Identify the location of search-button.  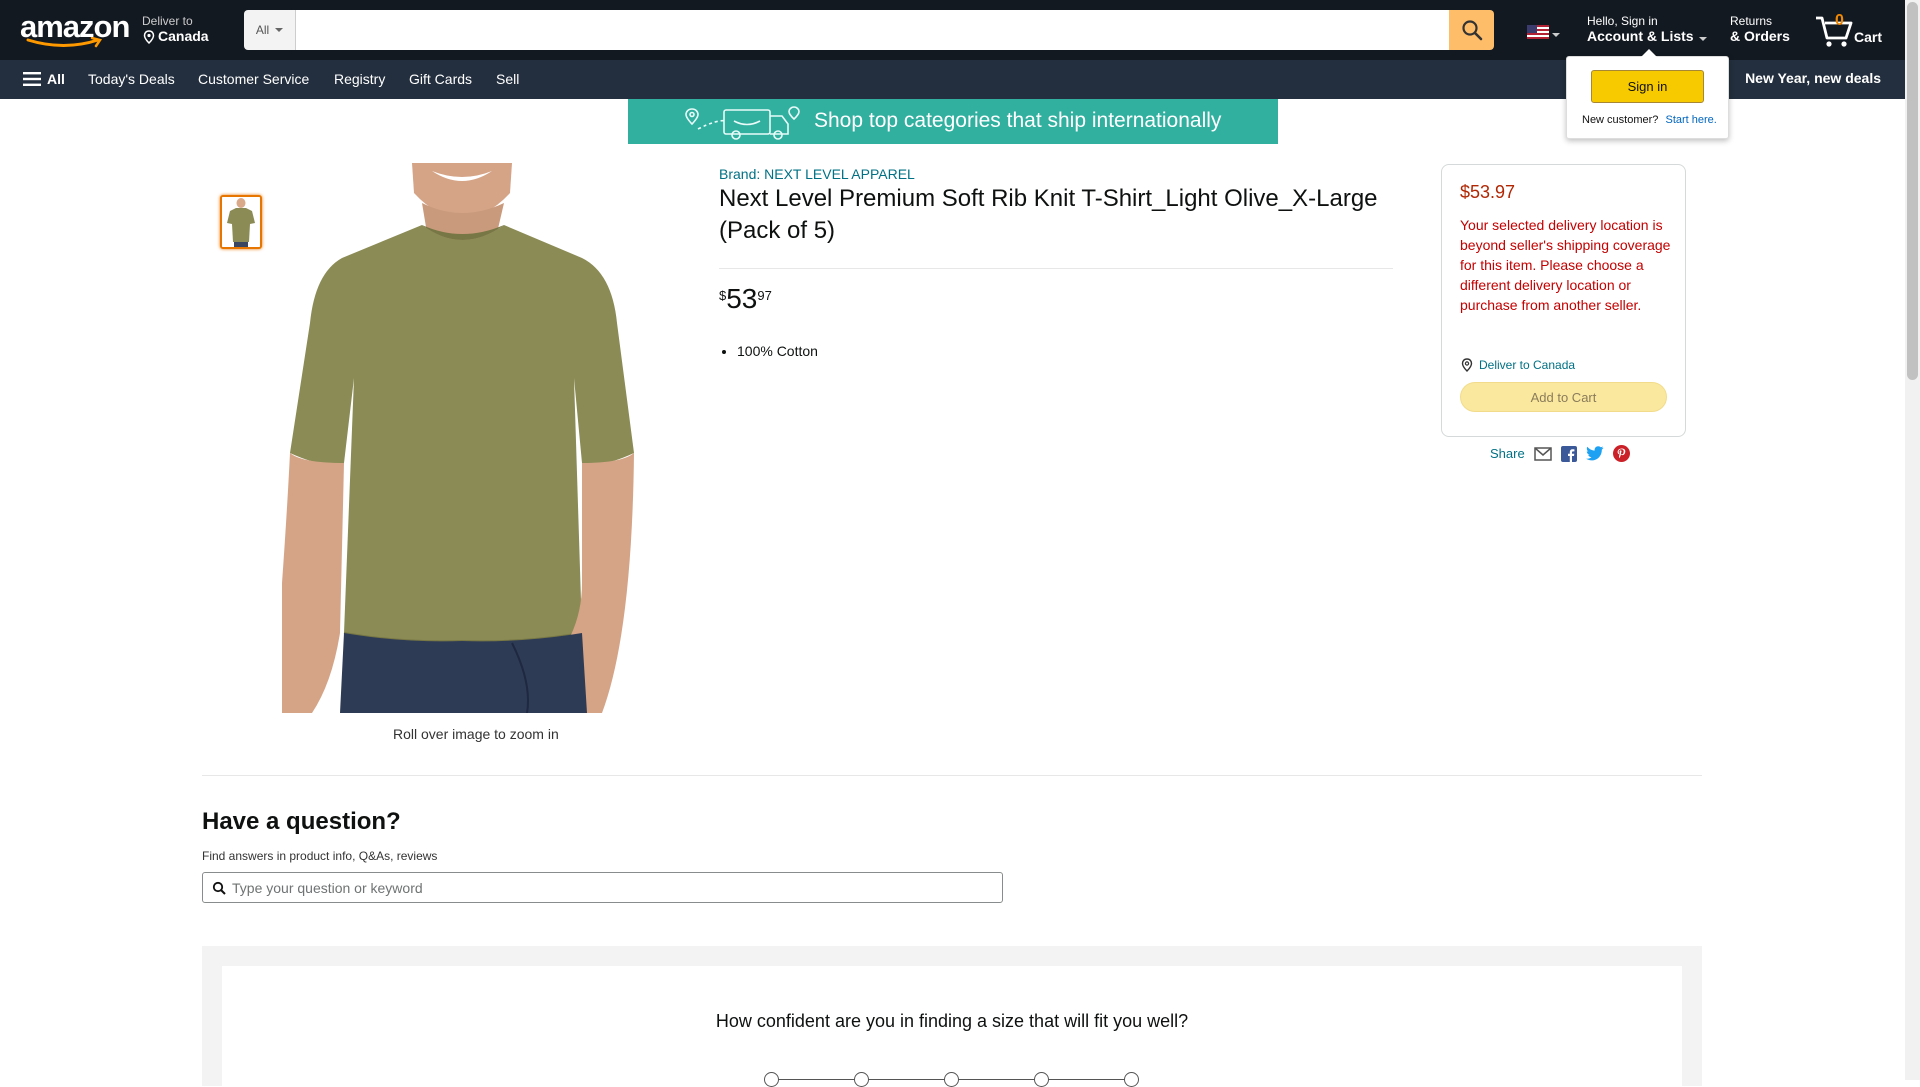
(1471, 30).